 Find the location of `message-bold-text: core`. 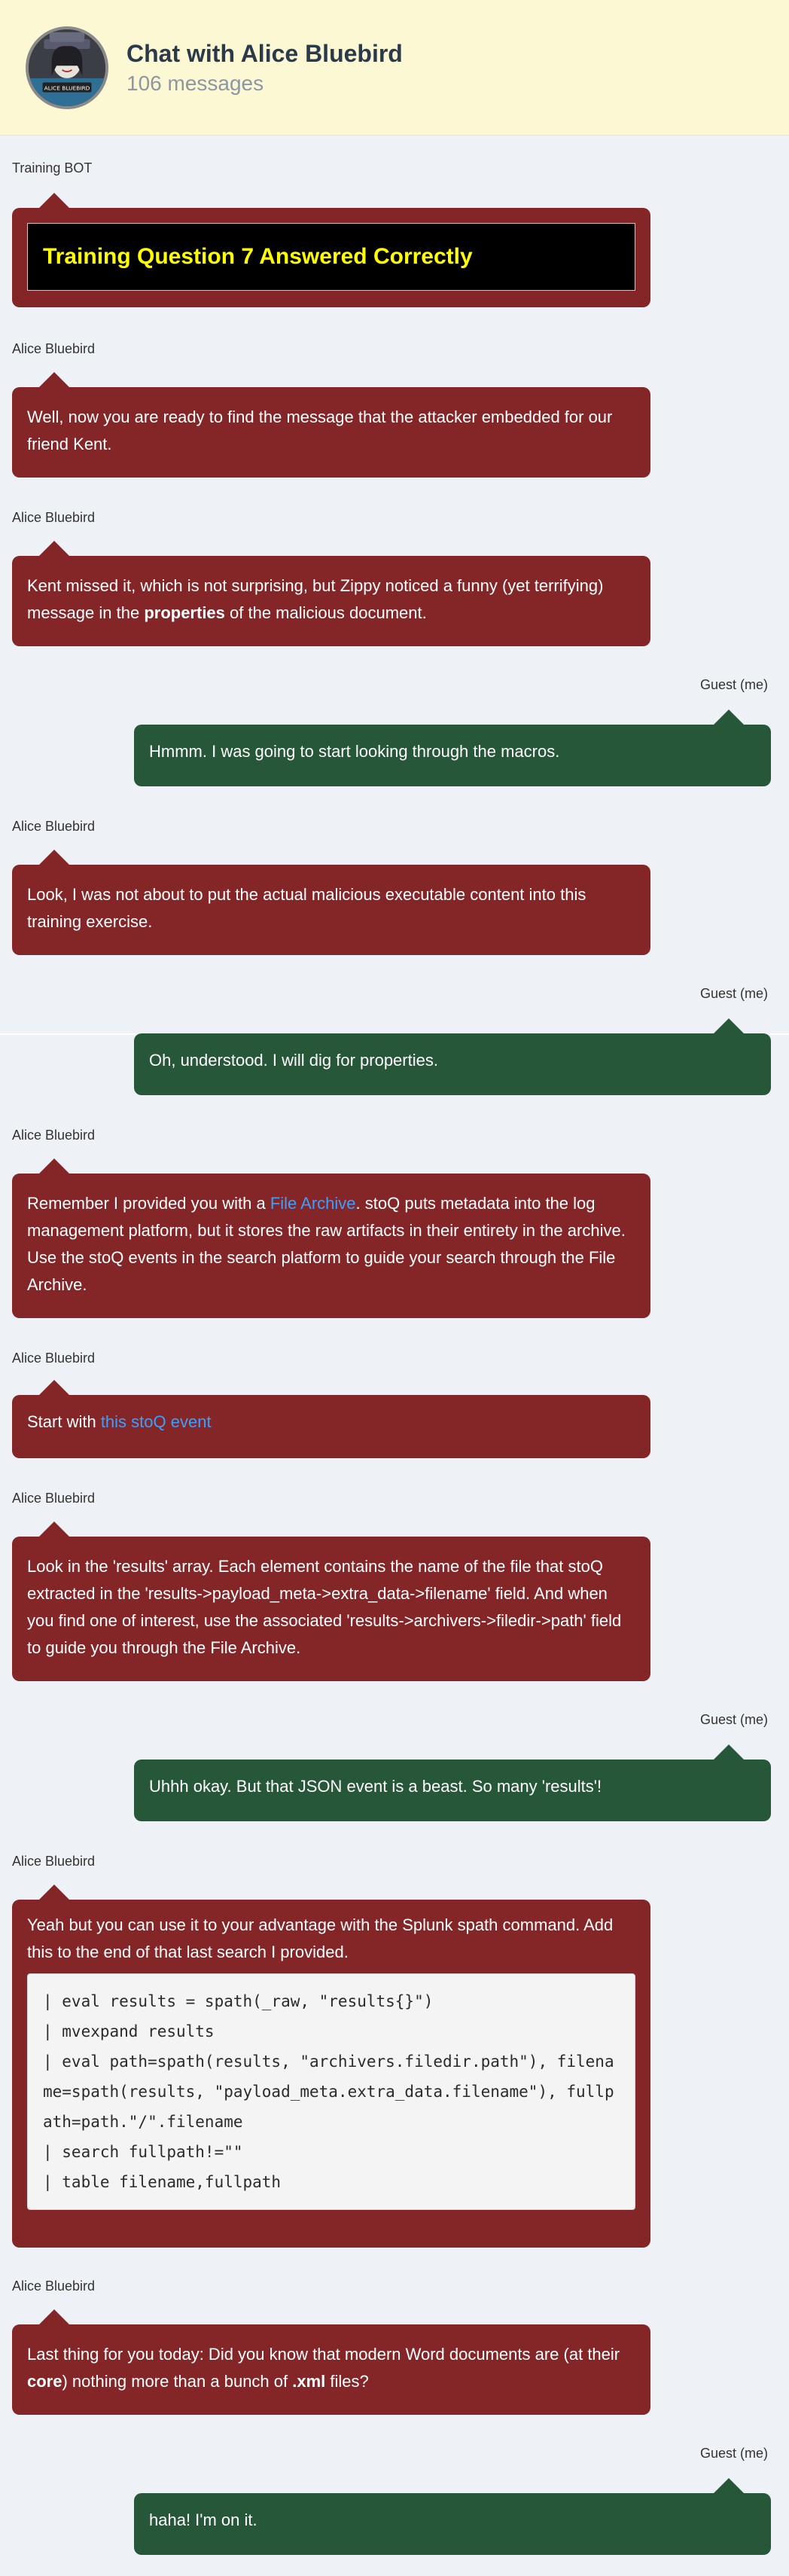

message-bold-text: core is located at coordinates (44, 2382).